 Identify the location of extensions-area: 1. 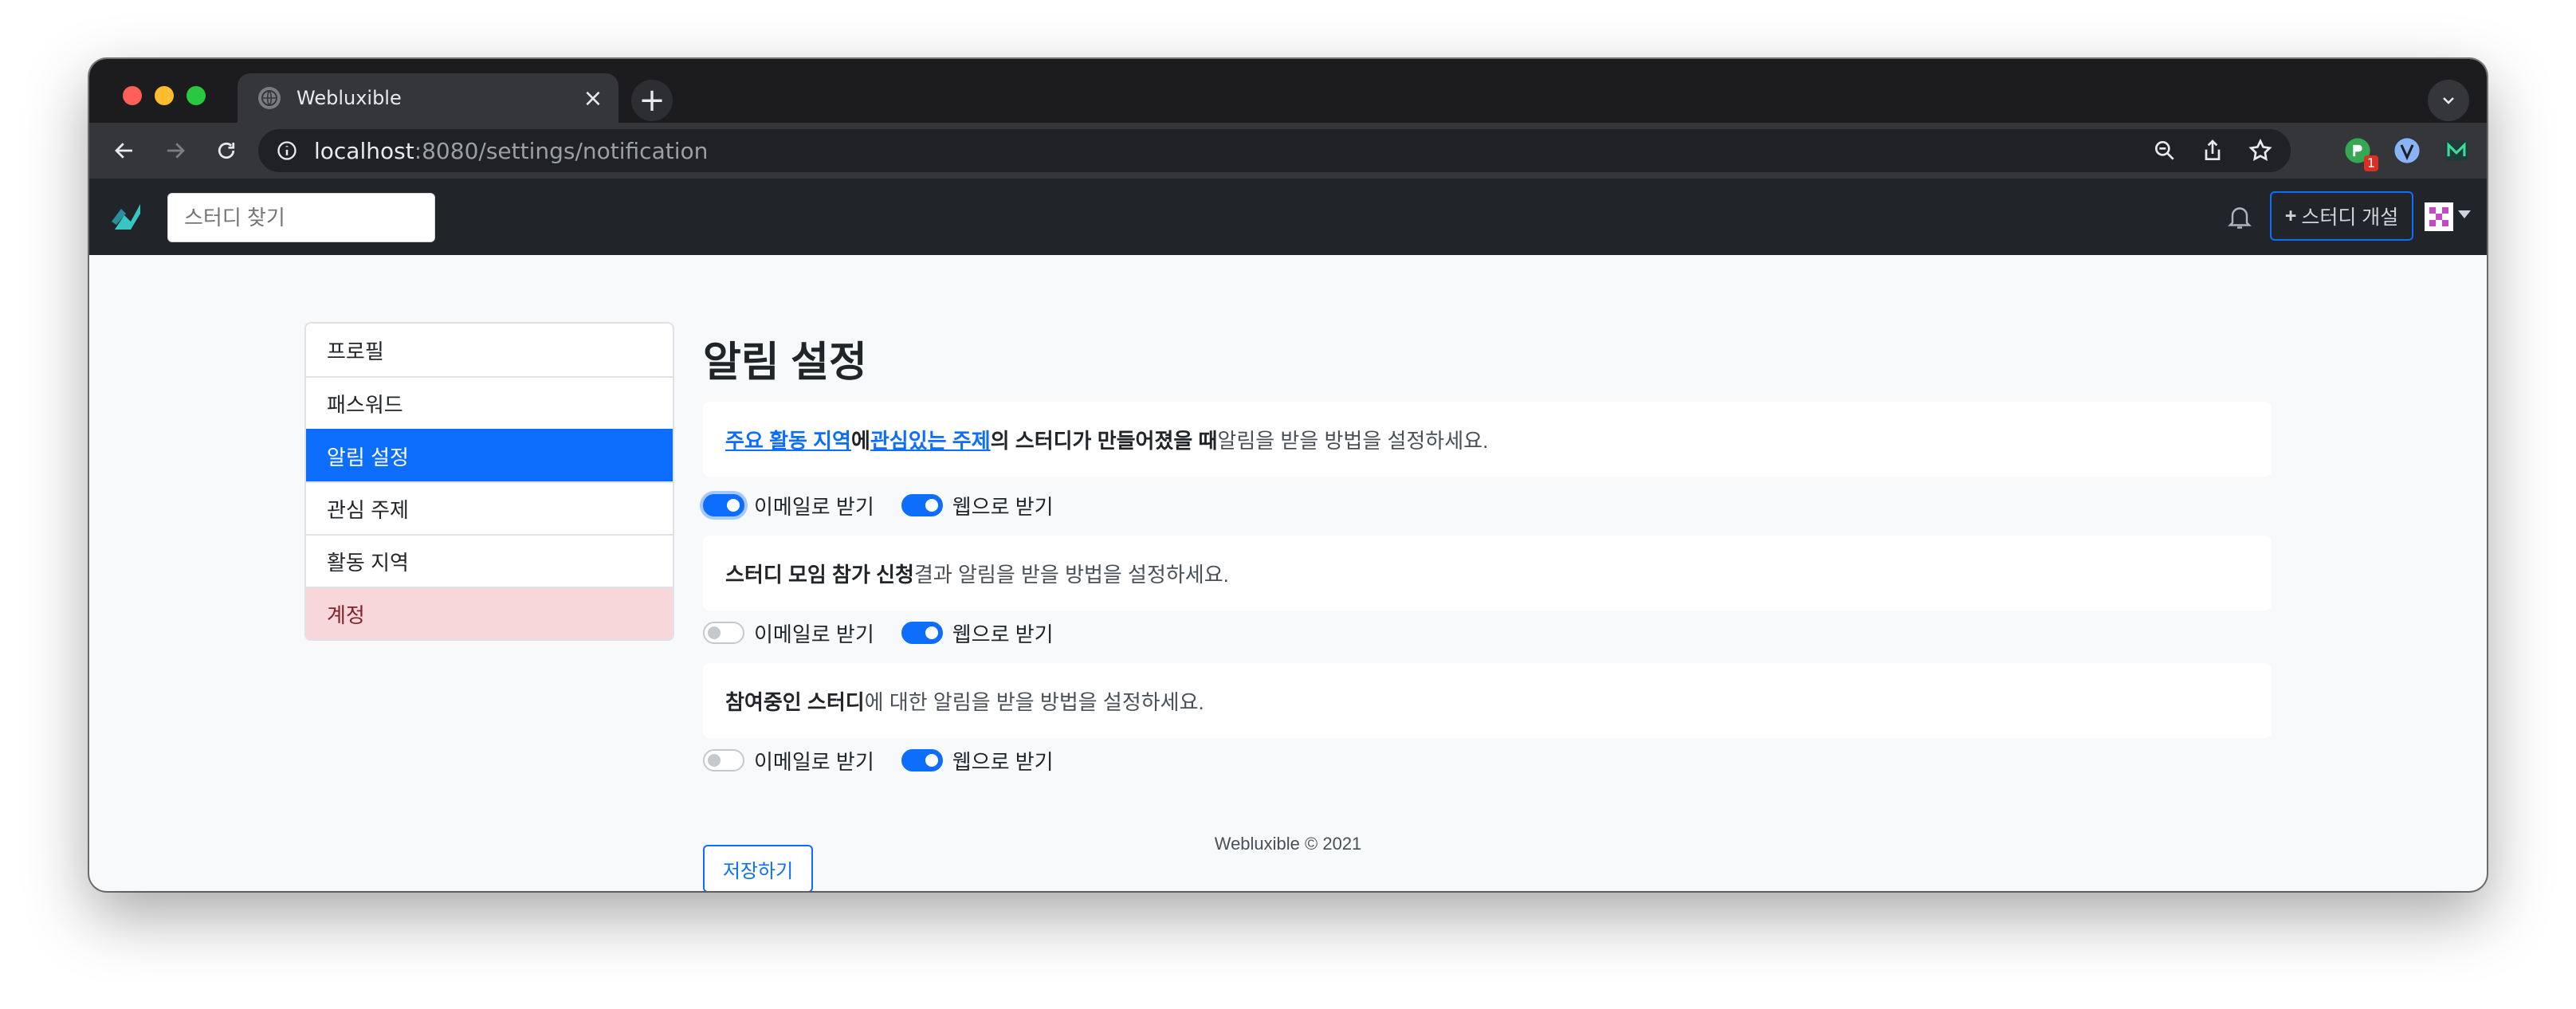
(2414, 151).